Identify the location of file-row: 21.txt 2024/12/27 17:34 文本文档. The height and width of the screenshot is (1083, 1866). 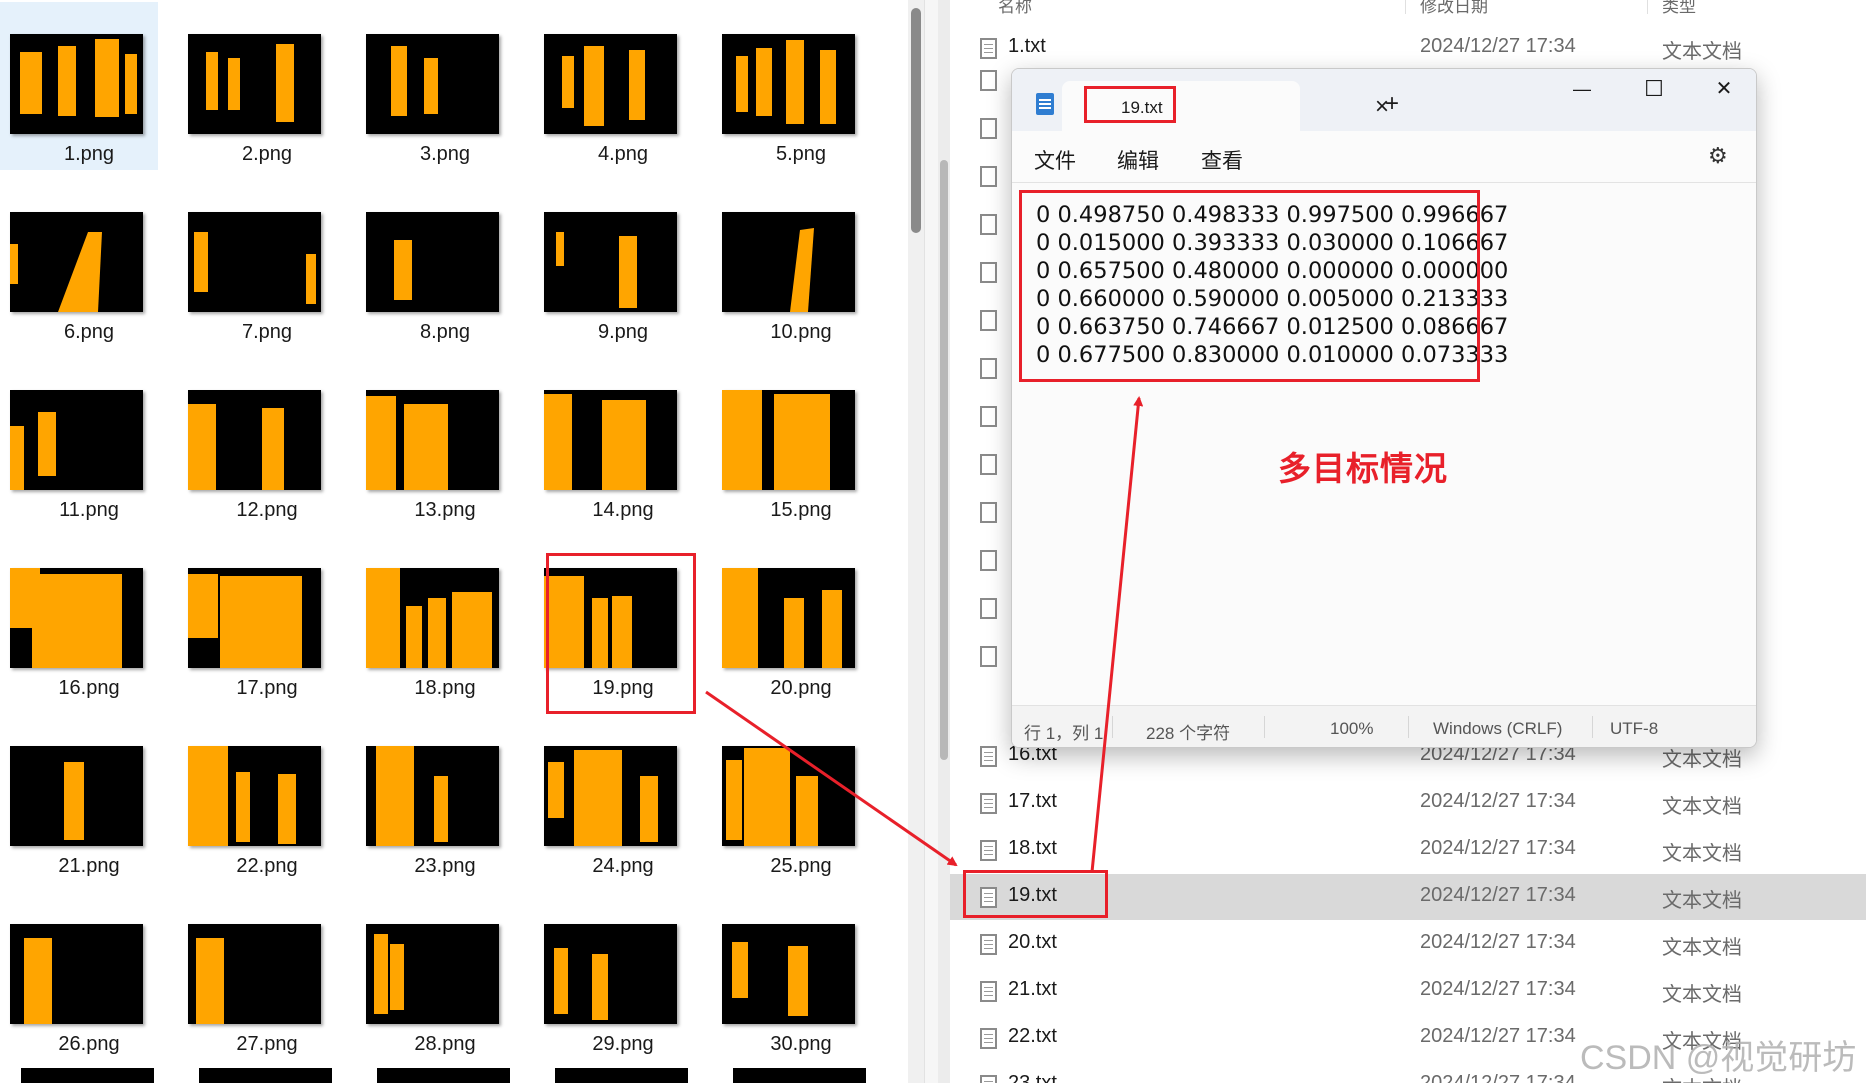
(1408, 991).